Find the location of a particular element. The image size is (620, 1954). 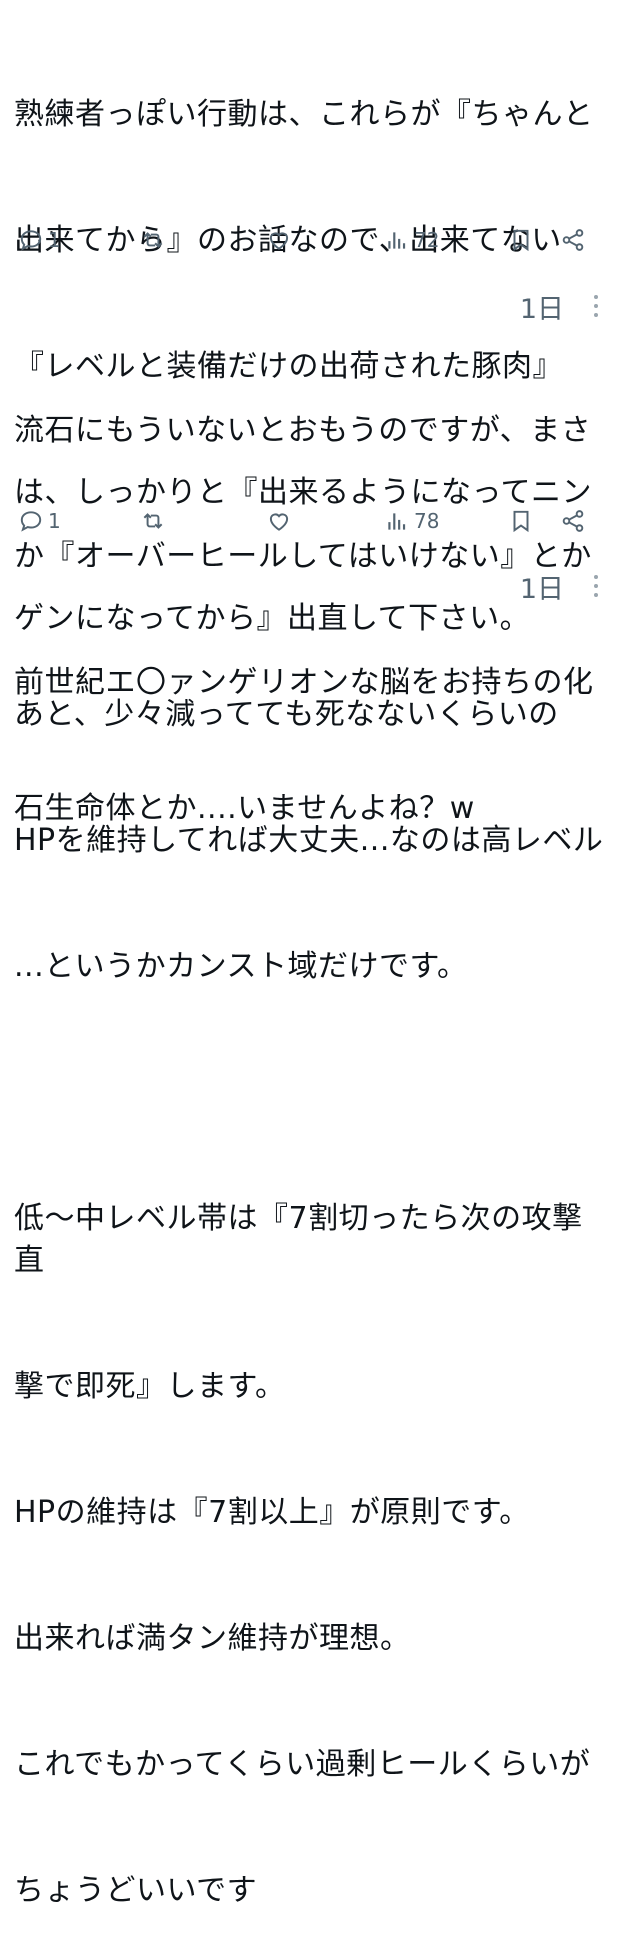

views-count: 78 is located at coordinates (427, 521).